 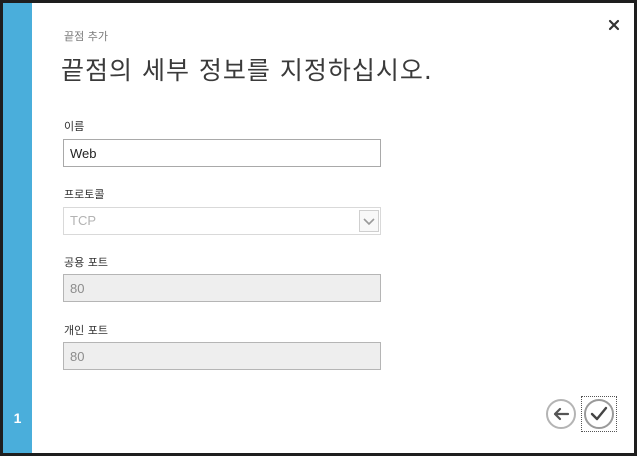 I want to click on checkmark-icon, so click(x=599, y=413).